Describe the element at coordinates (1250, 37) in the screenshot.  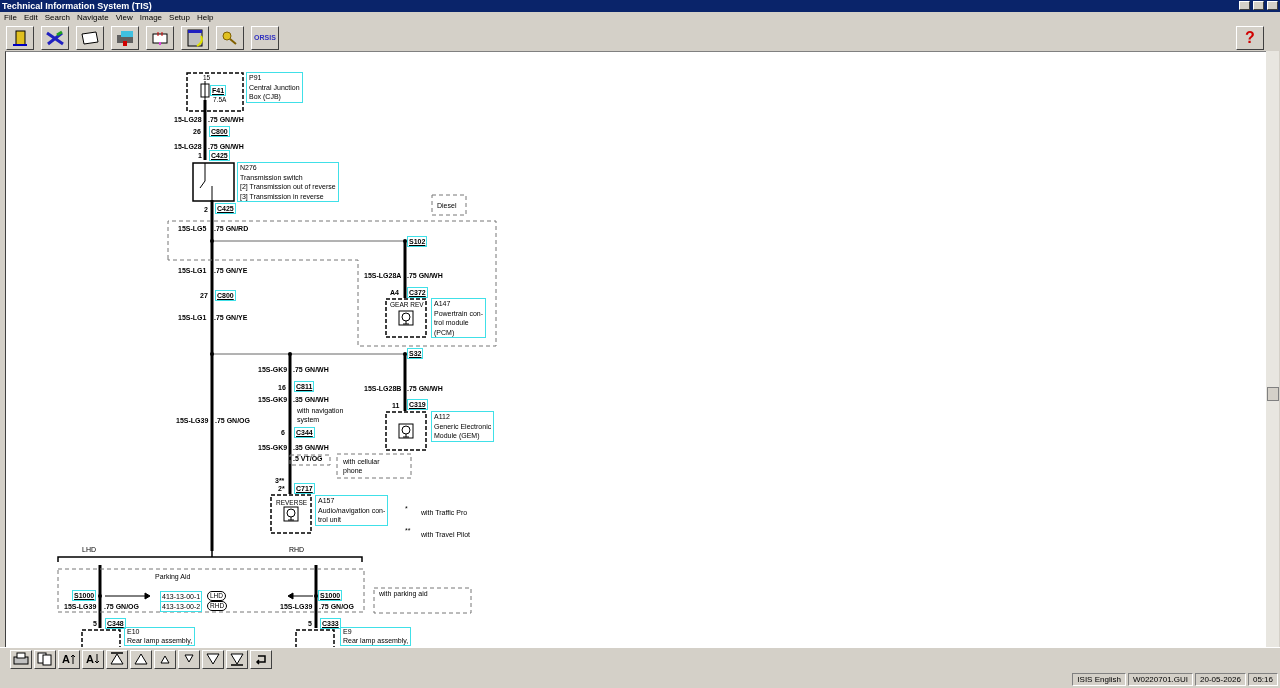
I see `help-button: ?` at that location.